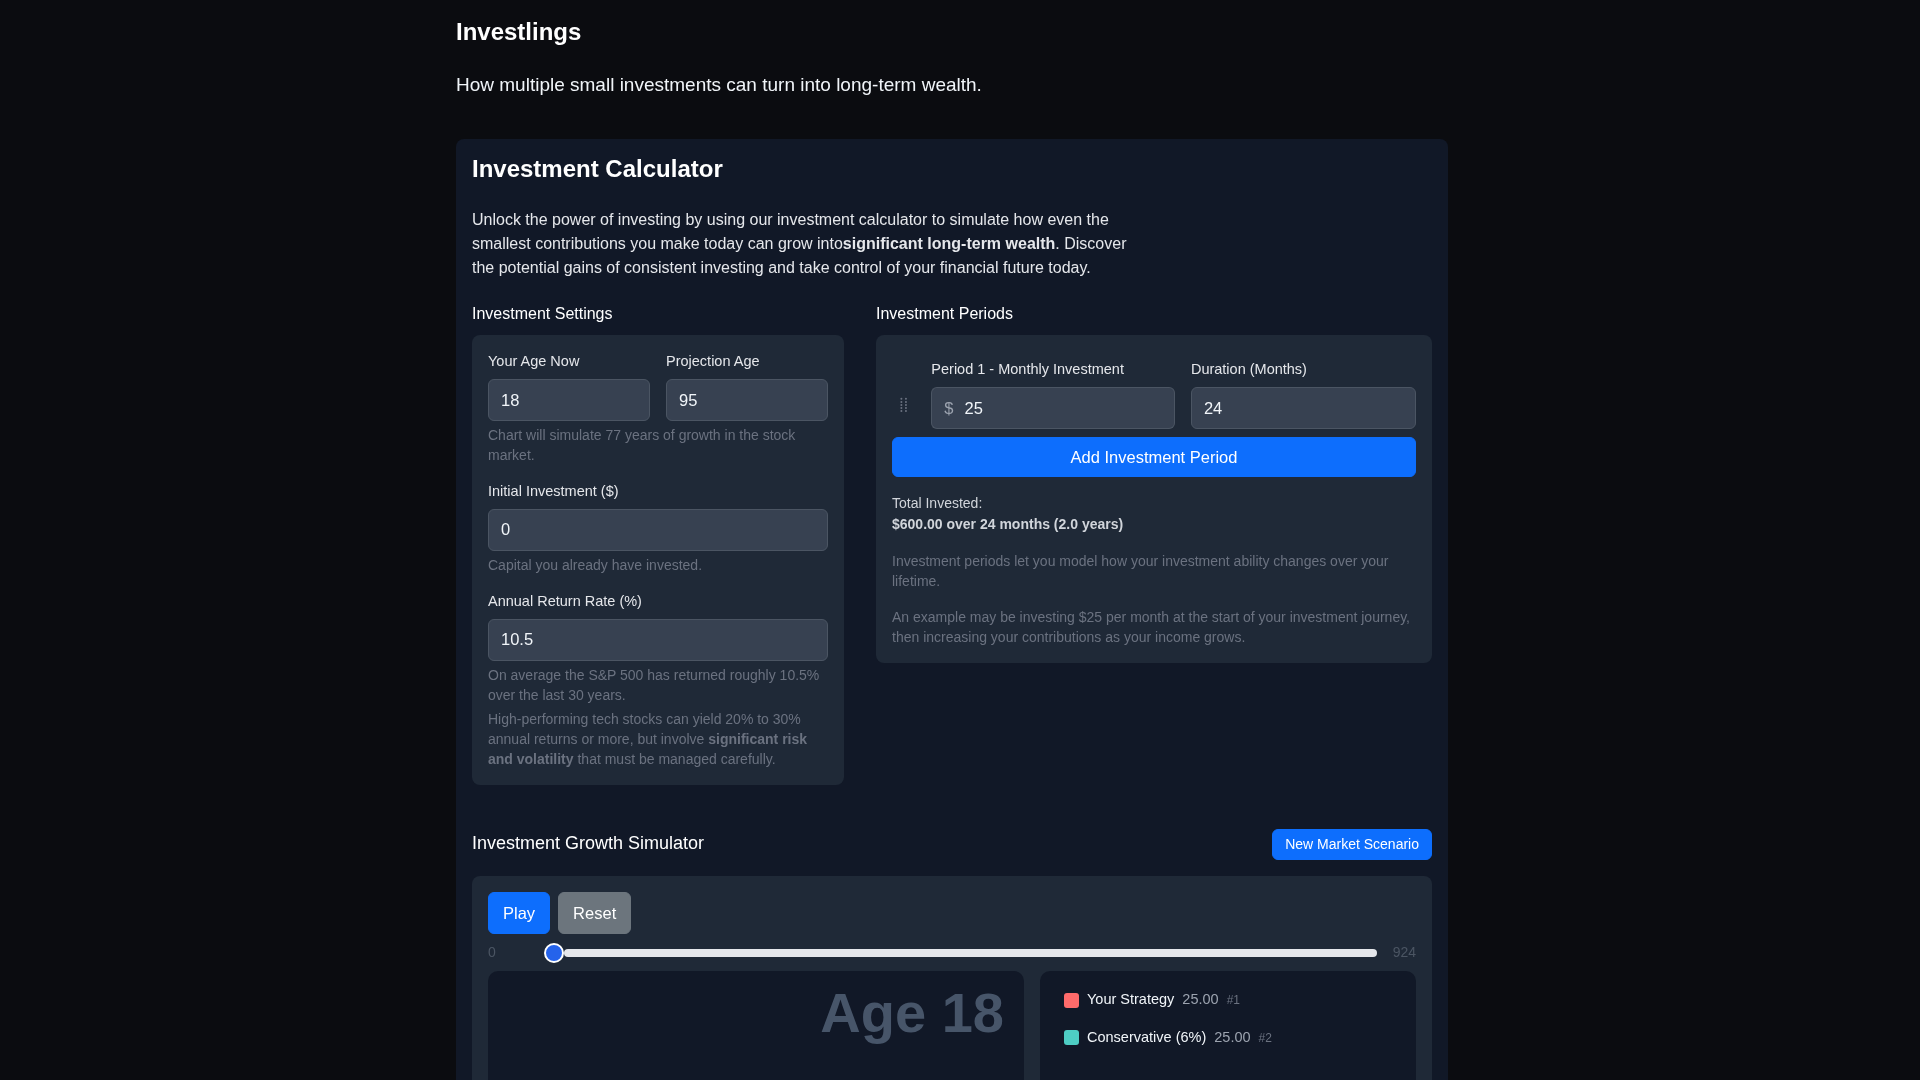 The width and height of the screenshot is (1920, 1080). Describe the element at coordinates (1008, 525) in the screenshot. I see `total-value: $600.00 over 24 months (2.0 years)` at that location.